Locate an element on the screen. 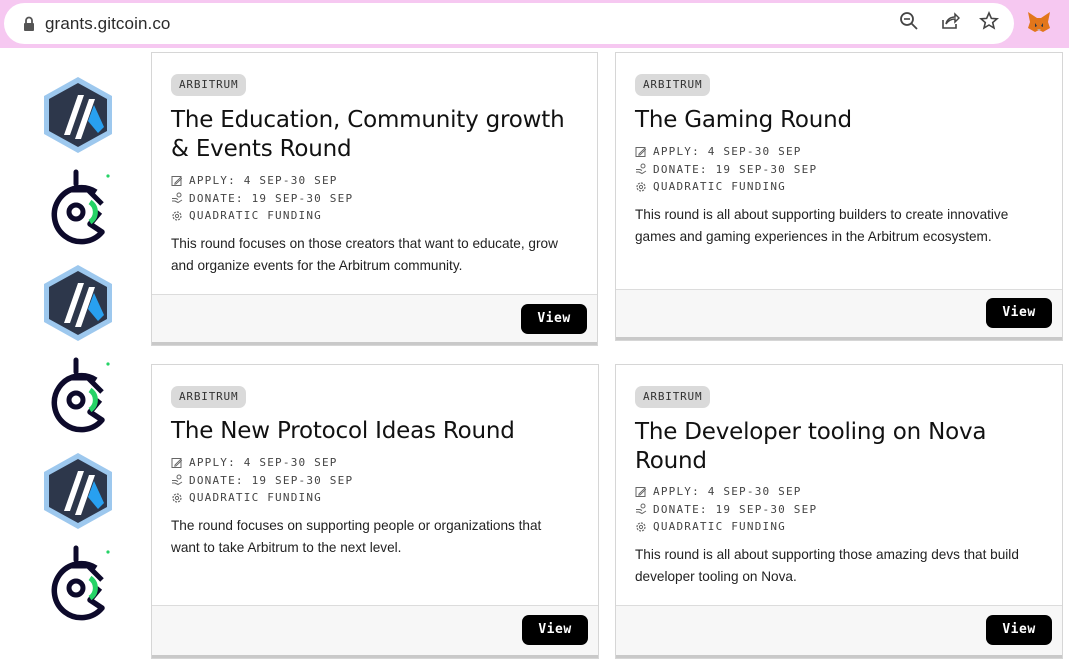  description-line: want to take Arbitrum to the next level. is located at coordinates (286, 547).